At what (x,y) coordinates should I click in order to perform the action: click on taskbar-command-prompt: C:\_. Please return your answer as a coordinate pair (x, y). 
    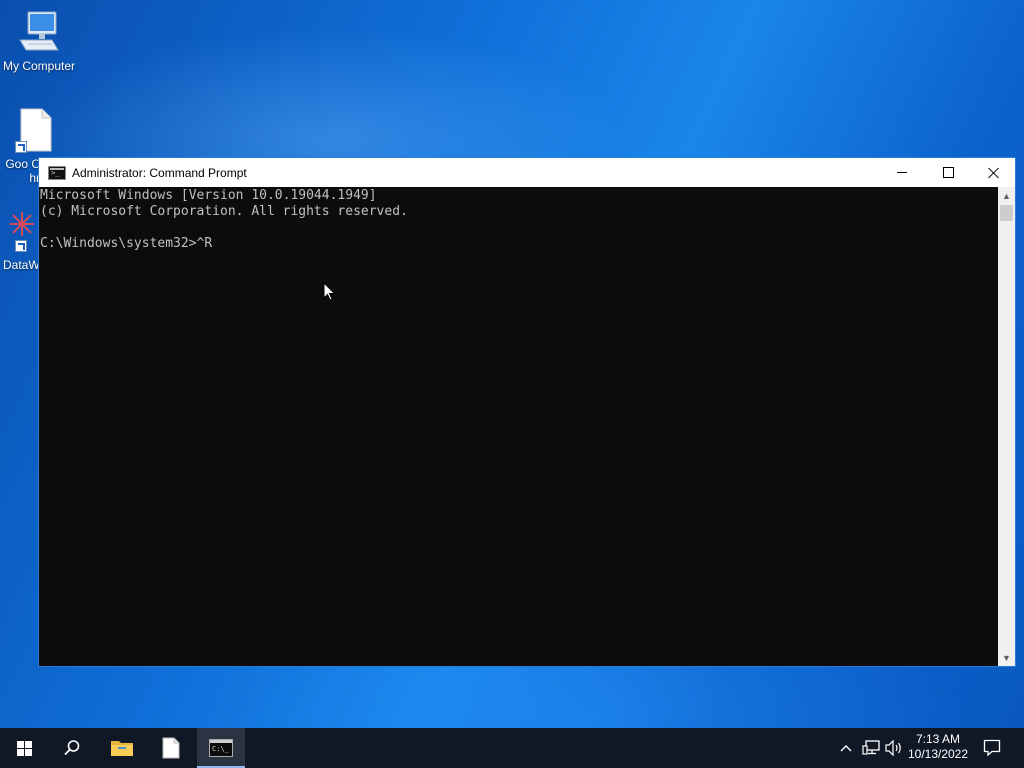
    Looking at the image, I should click on (221, 748).